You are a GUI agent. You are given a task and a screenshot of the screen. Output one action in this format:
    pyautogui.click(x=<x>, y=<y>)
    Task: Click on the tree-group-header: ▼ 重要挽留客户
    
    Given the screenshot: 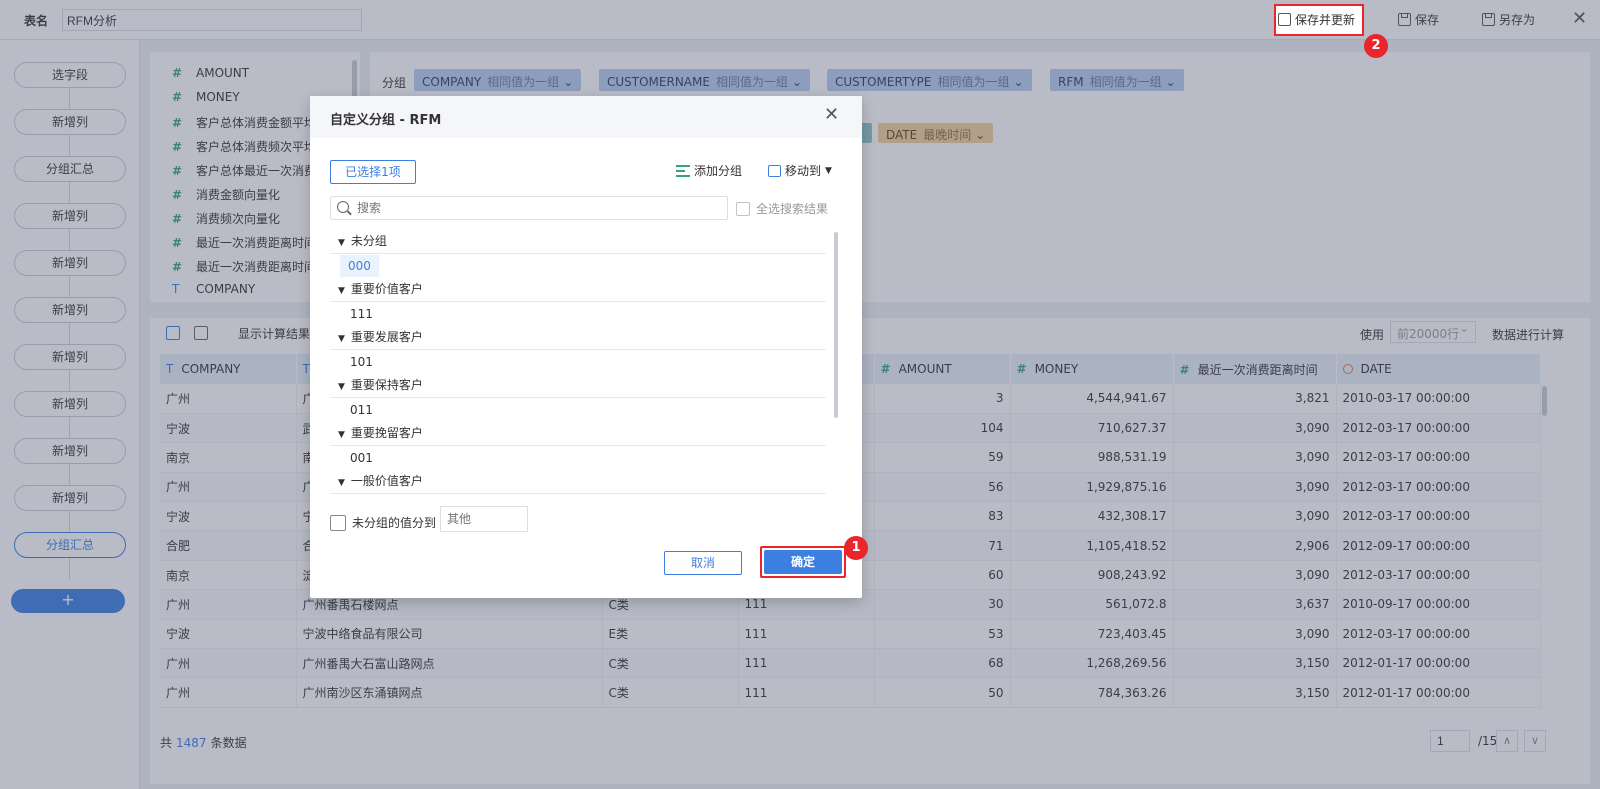 What is the action you would take?
    pyautogui.click(x=578, y=434)
    